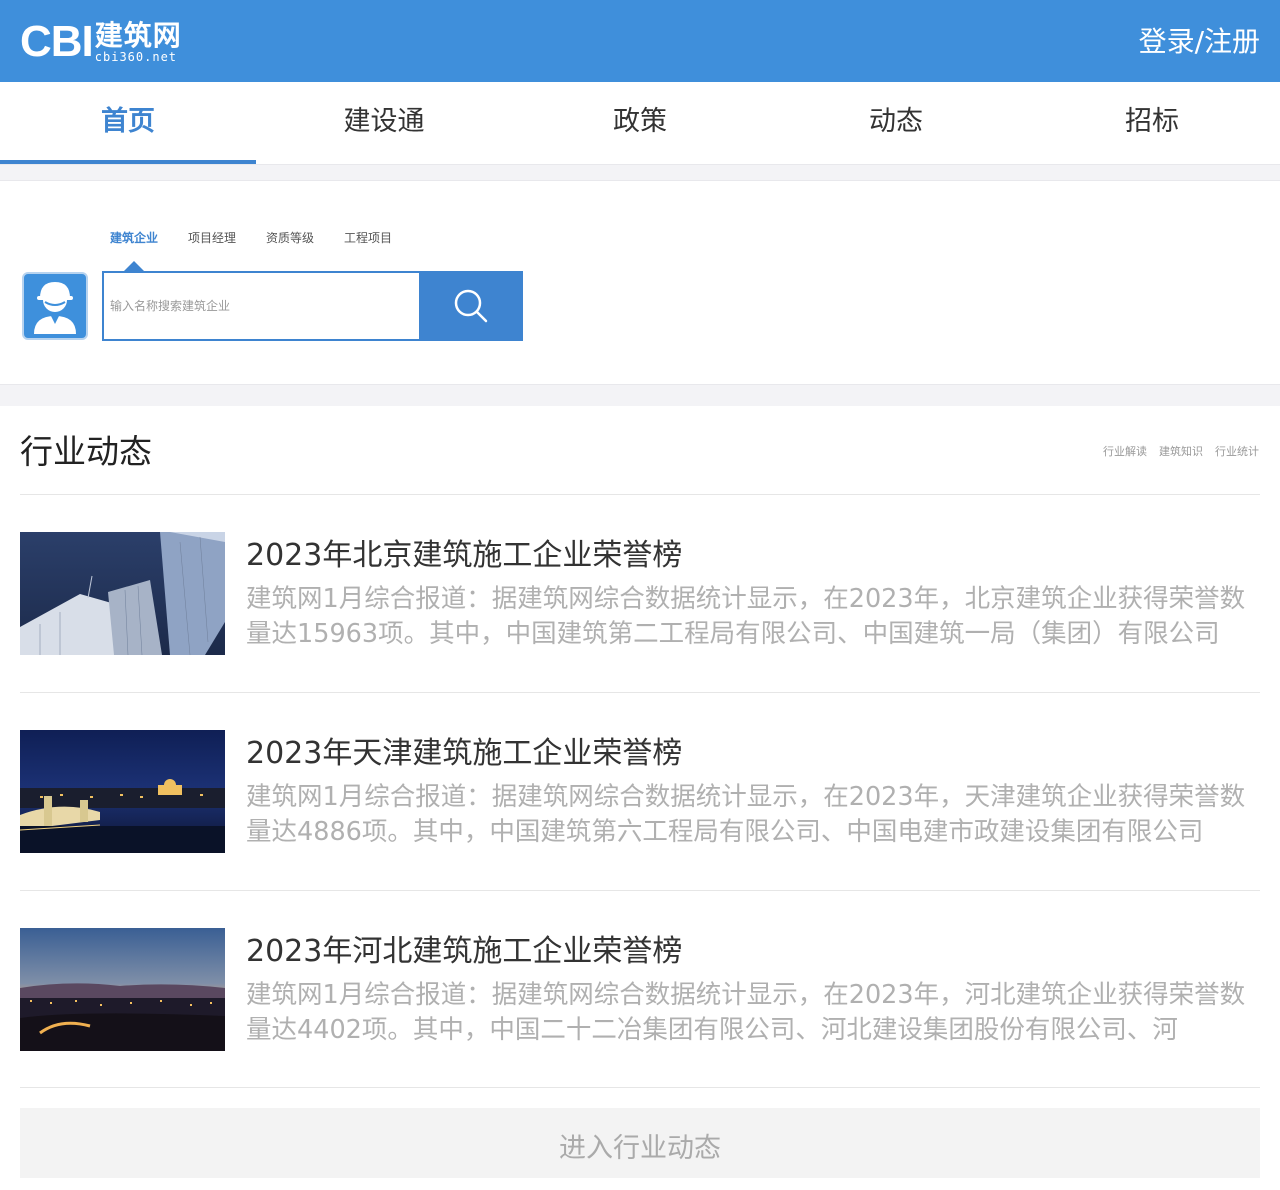  What do you see at coordinates (122, 989) in the screenshot?
I see `dusk-city-photo` at bounding box center [122, 989].